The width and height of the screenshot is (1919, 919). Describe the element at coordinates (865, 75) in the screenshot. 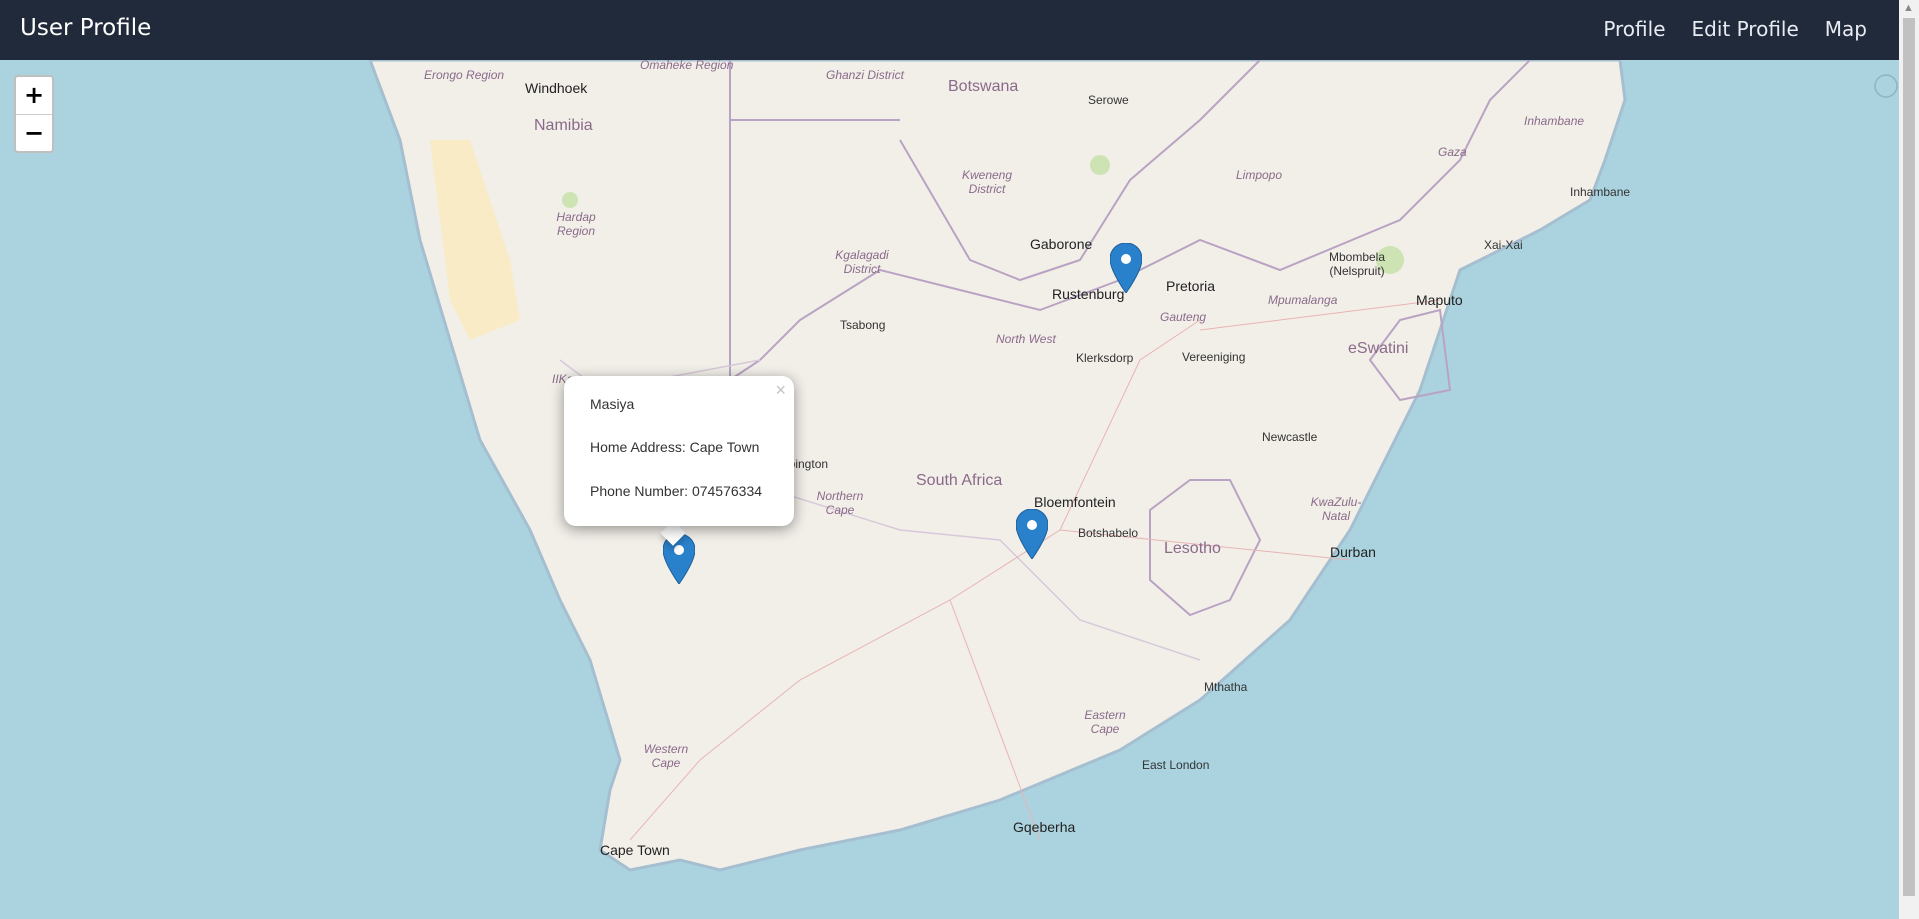

I see `map-label-region: Ghanzi District` at that location.